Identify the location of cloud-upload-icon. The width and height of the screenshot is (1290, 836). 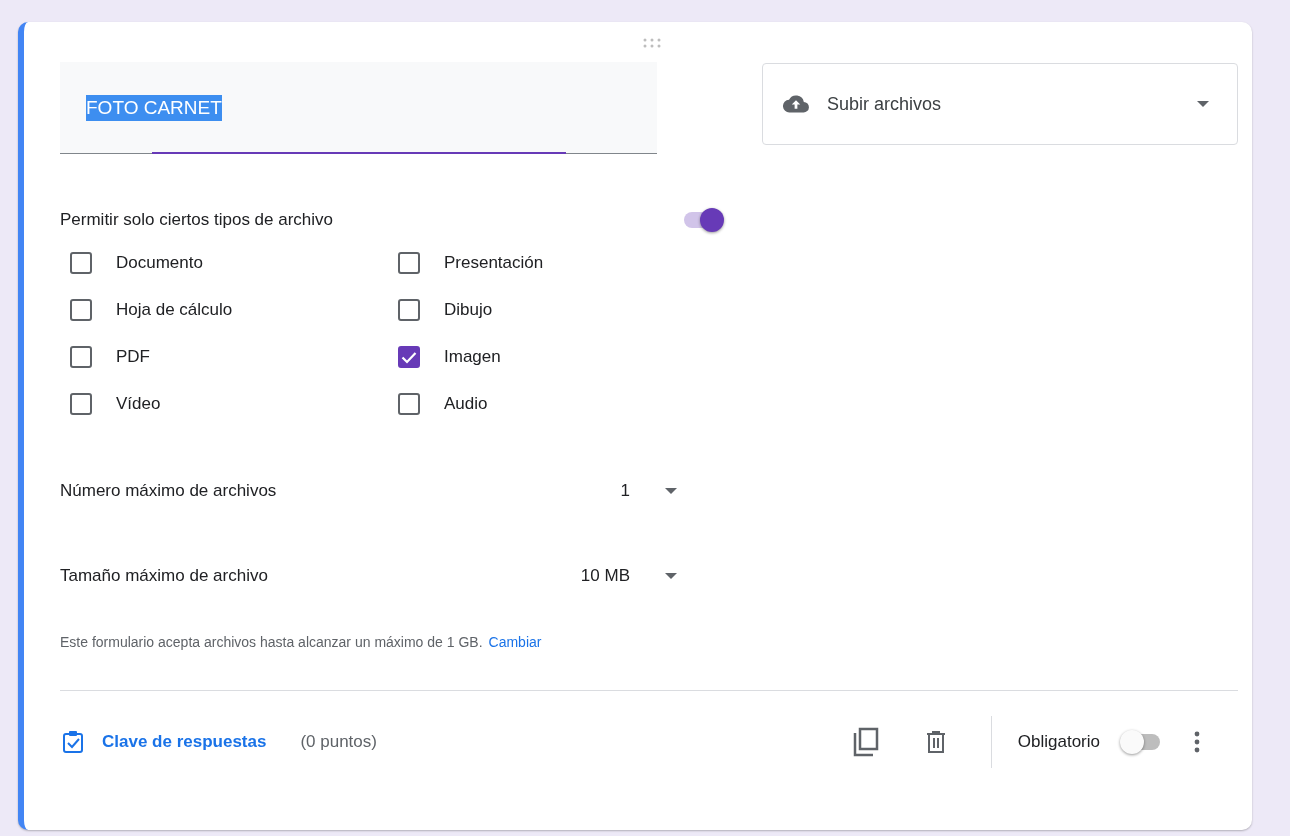
(796, 104).